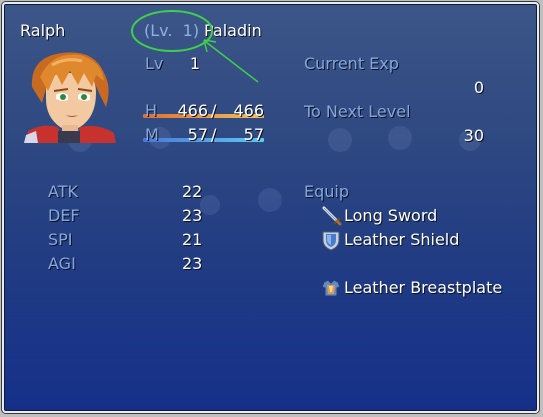  I want to click on next-level-value: 30, so click(473, 135).